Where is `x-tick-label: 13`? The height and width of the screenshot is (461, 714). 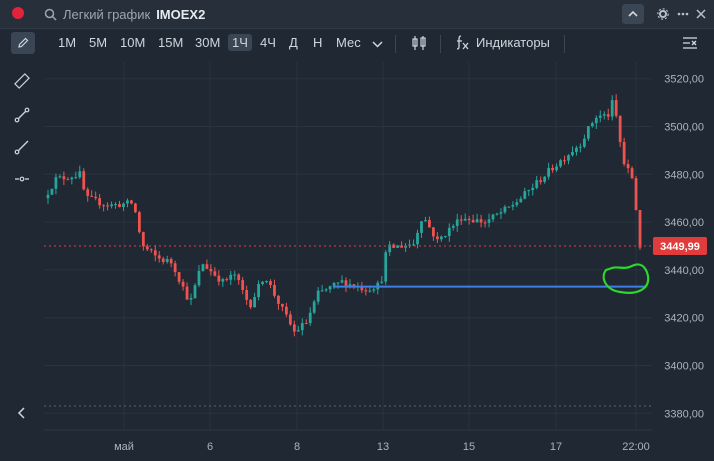
x-tick-label: 13 is located at coordinates (383, 447).